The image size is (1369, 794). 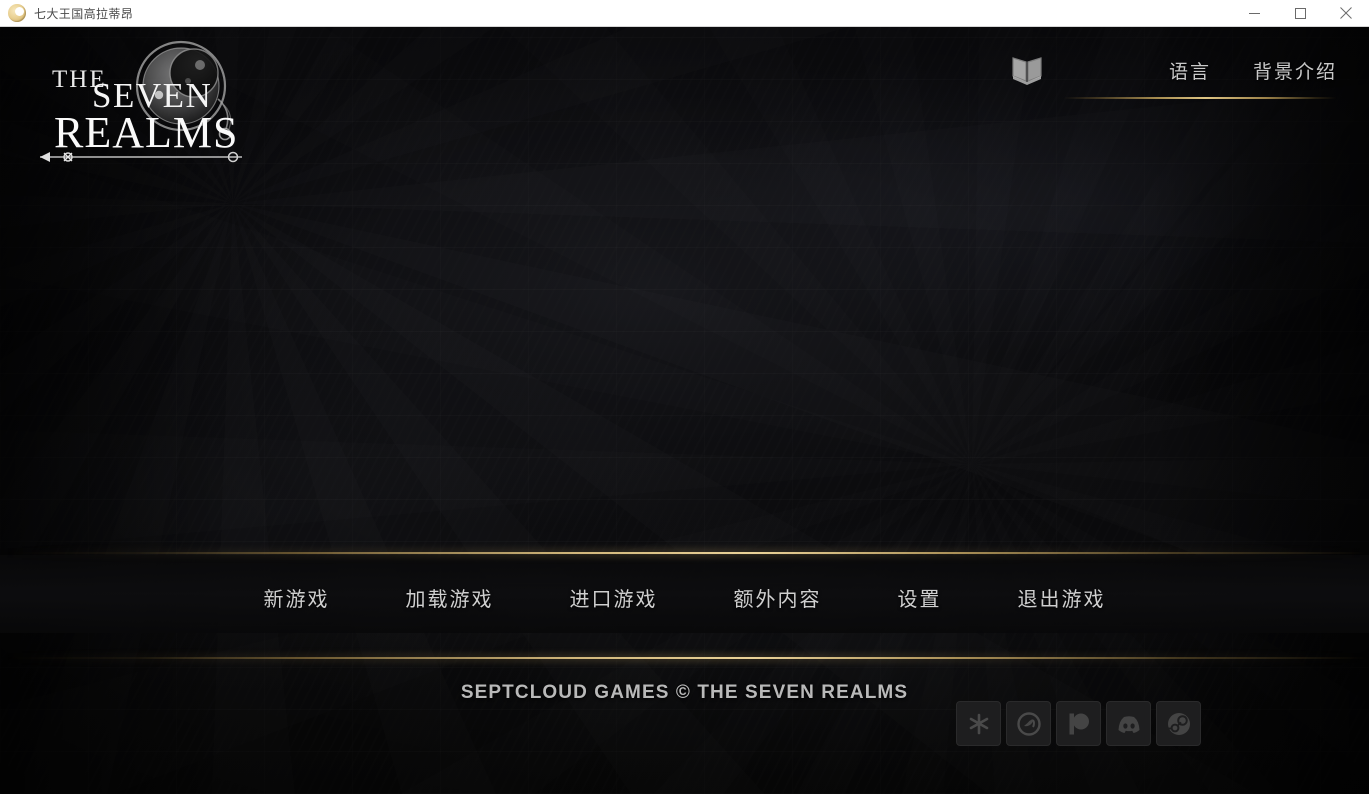 What do you see at coordinates (684, 597) in the screenshot?
I see `main-menu-items: 新游戏 加载游戏 进口游戏 额外内容 设置 退出游戏` at bounding box center [684, 597].